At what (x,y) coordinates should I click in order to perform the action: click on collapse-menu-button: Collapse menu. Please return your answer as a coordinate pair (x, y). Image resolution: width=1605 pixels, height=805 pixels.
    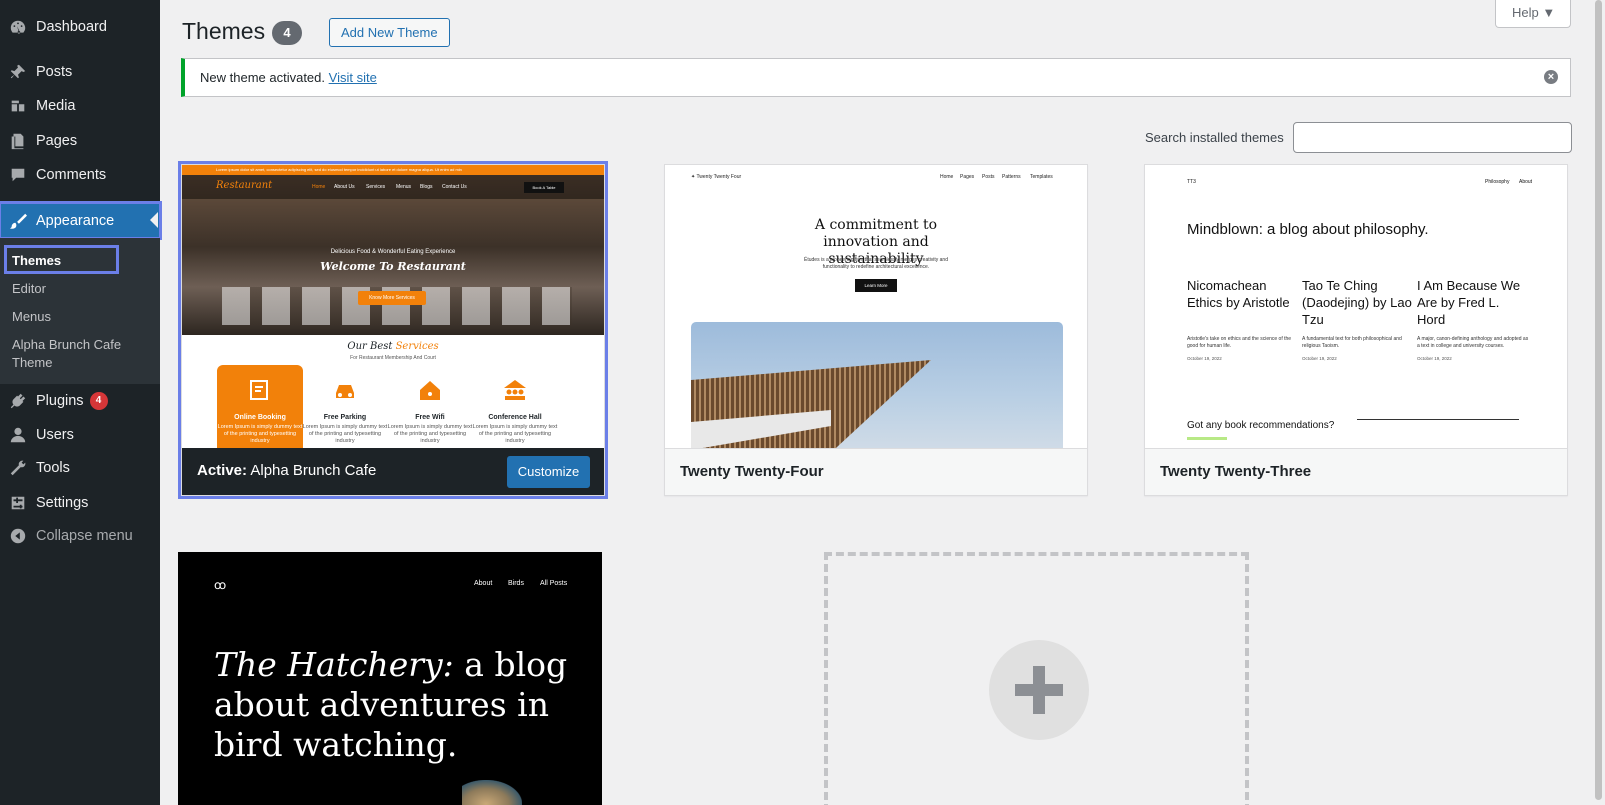
    Looking at the image, I should click on (80, 536).